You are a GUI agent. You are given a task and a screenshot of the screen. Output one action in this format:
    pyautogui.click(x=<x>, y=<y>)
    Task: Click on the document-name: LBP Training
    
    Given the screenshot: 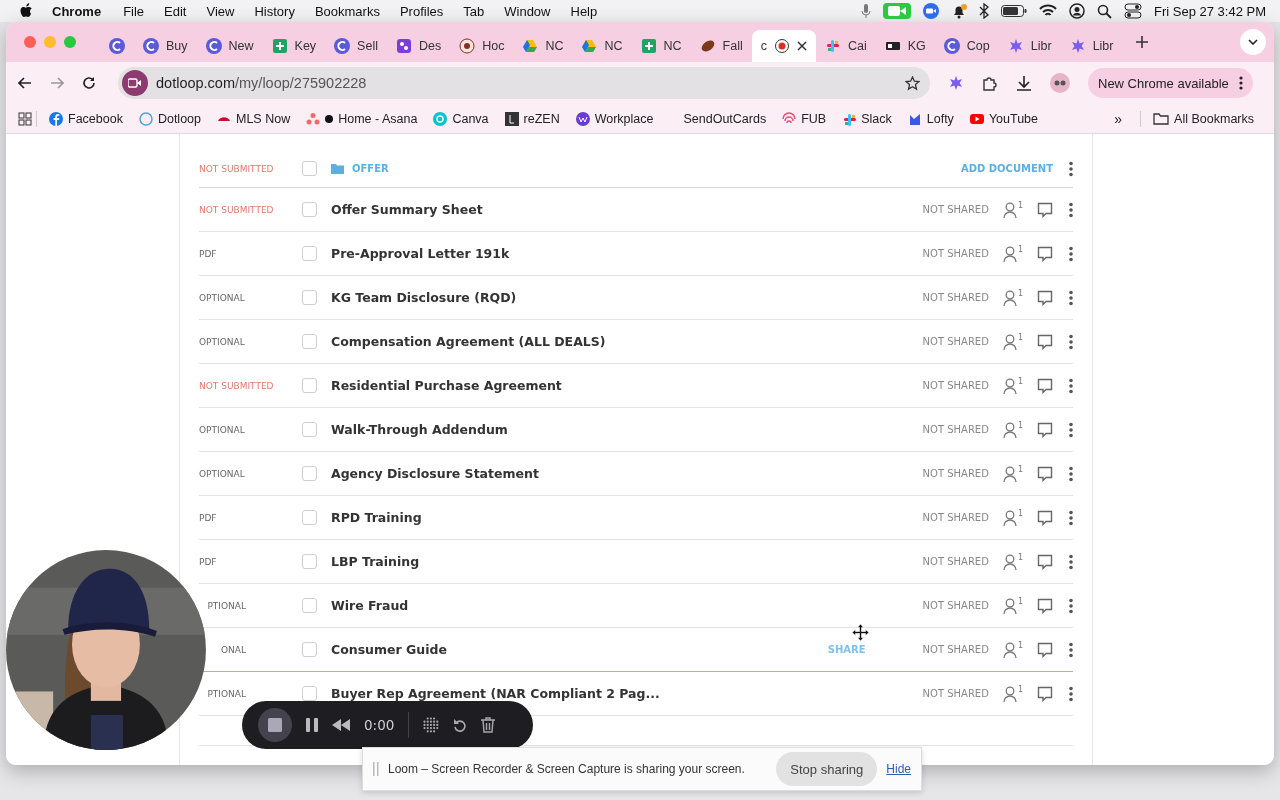 What is the action you would take?
    pyautogui.click(x=375, y=561)
    